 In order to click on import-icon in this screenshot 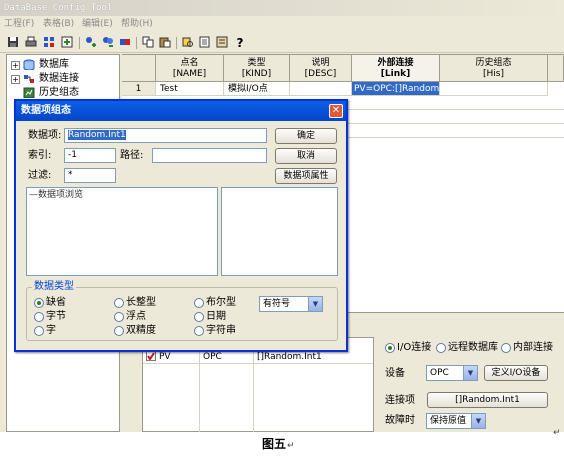, I will do `click(67, 43)`.